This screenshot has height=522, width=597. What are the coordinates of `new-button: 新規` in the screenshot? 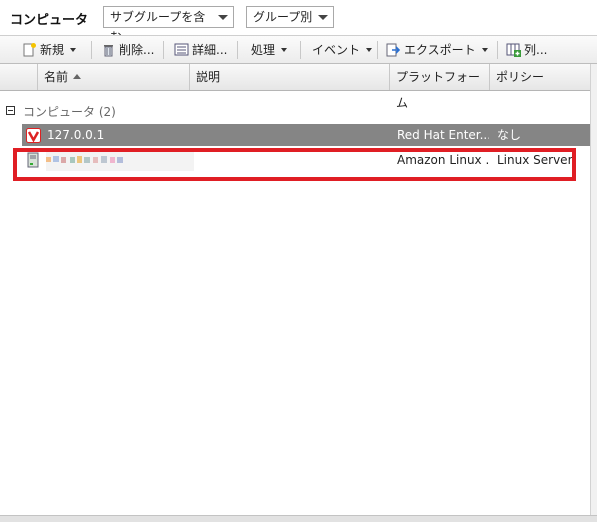 It's located at (49, 50).